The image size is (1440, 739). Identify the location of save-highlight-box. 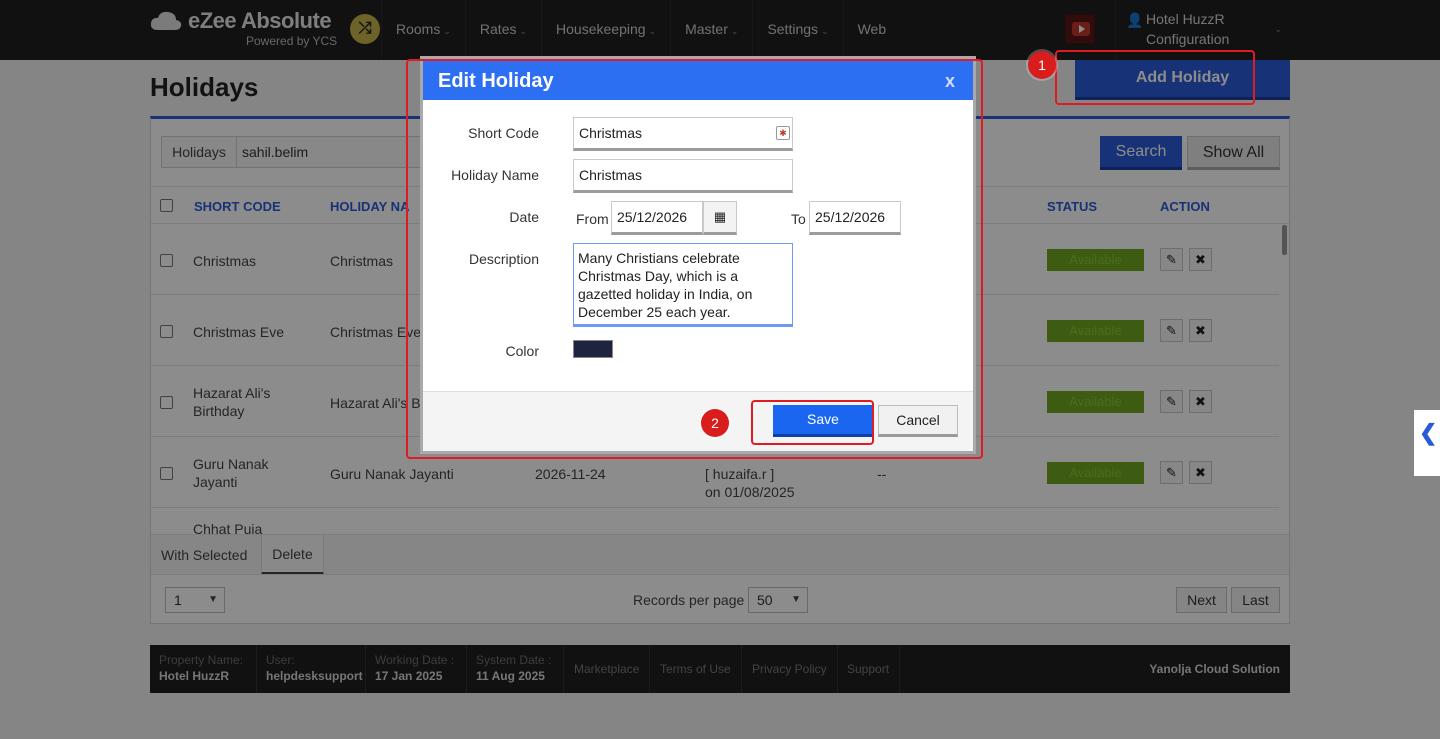
(812, 422).